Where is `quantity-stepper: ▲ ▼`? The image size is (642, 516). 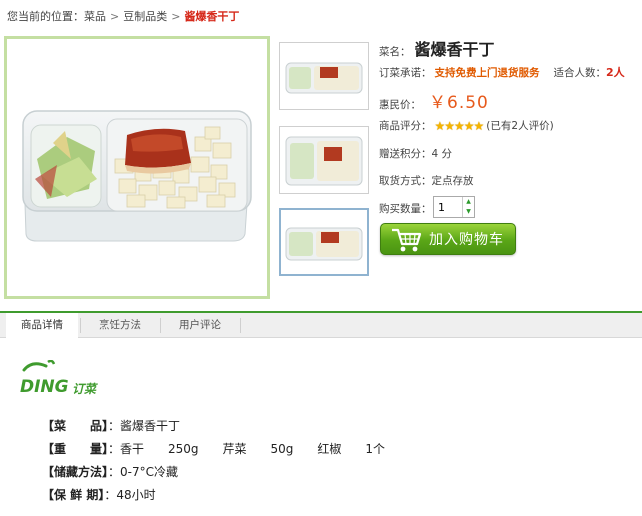 quantity-stepper: ▲ ▼ is located at coordinates (454, 207).